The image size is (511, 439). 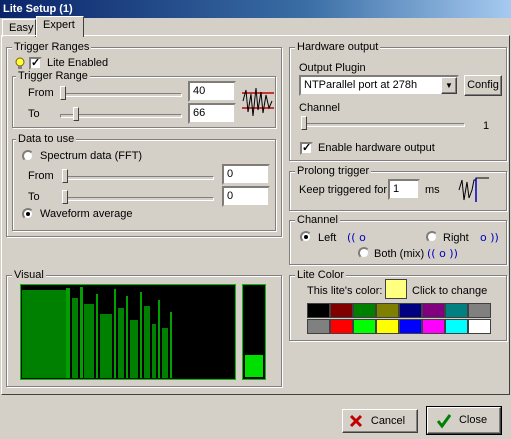 I want to click on tab-easy-label: Easy, so click(x=21, y=28).